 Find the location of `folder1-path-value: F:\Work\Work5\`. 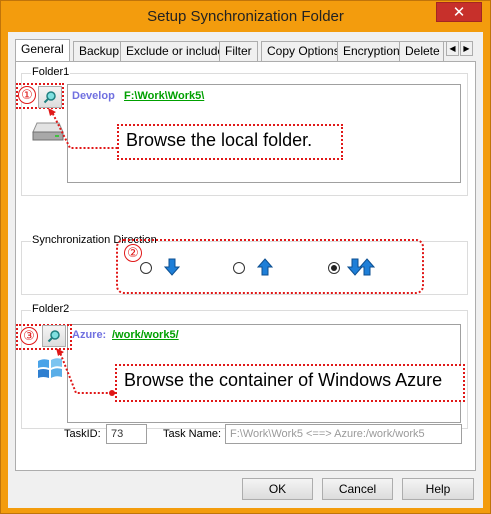

folder1-path-value: F:\Work\Work5\ is located at coordinates (164, 96).